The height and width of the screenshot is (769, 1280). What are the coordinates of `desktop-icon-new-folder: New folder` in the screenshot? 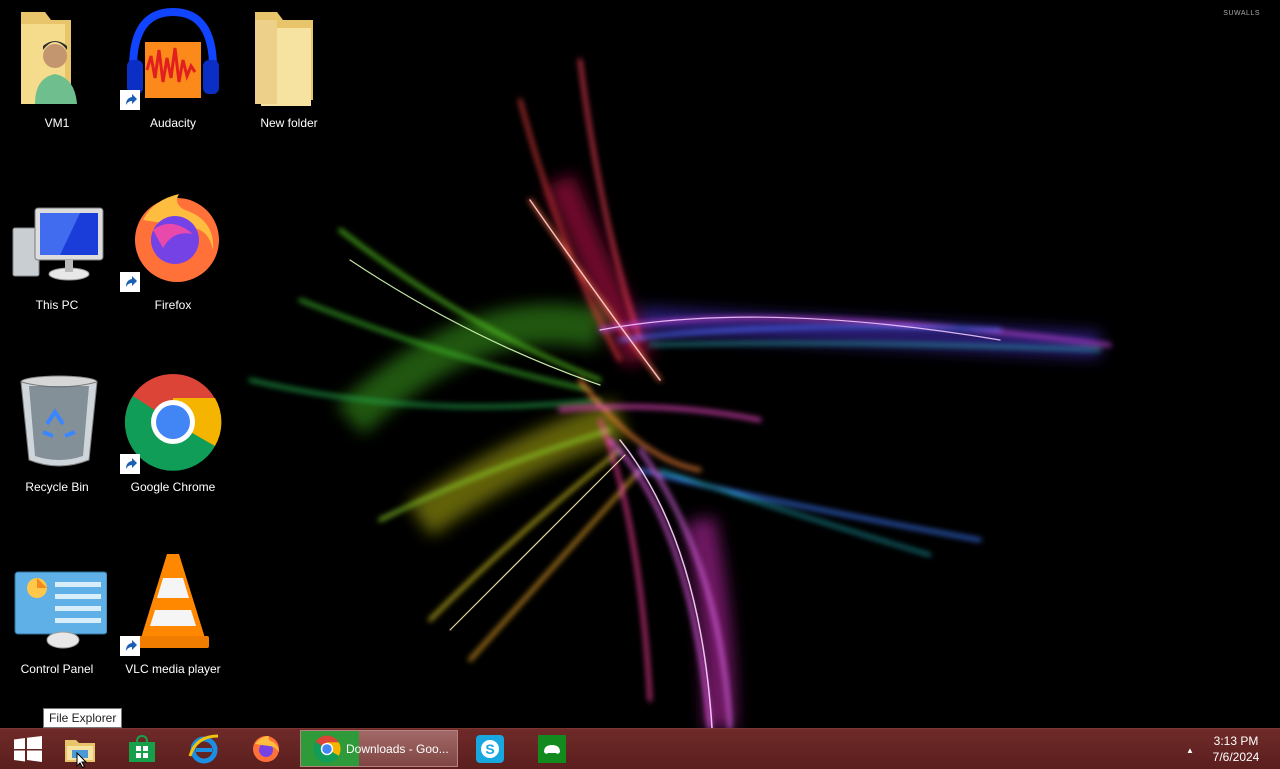 It's located at (289, 83).